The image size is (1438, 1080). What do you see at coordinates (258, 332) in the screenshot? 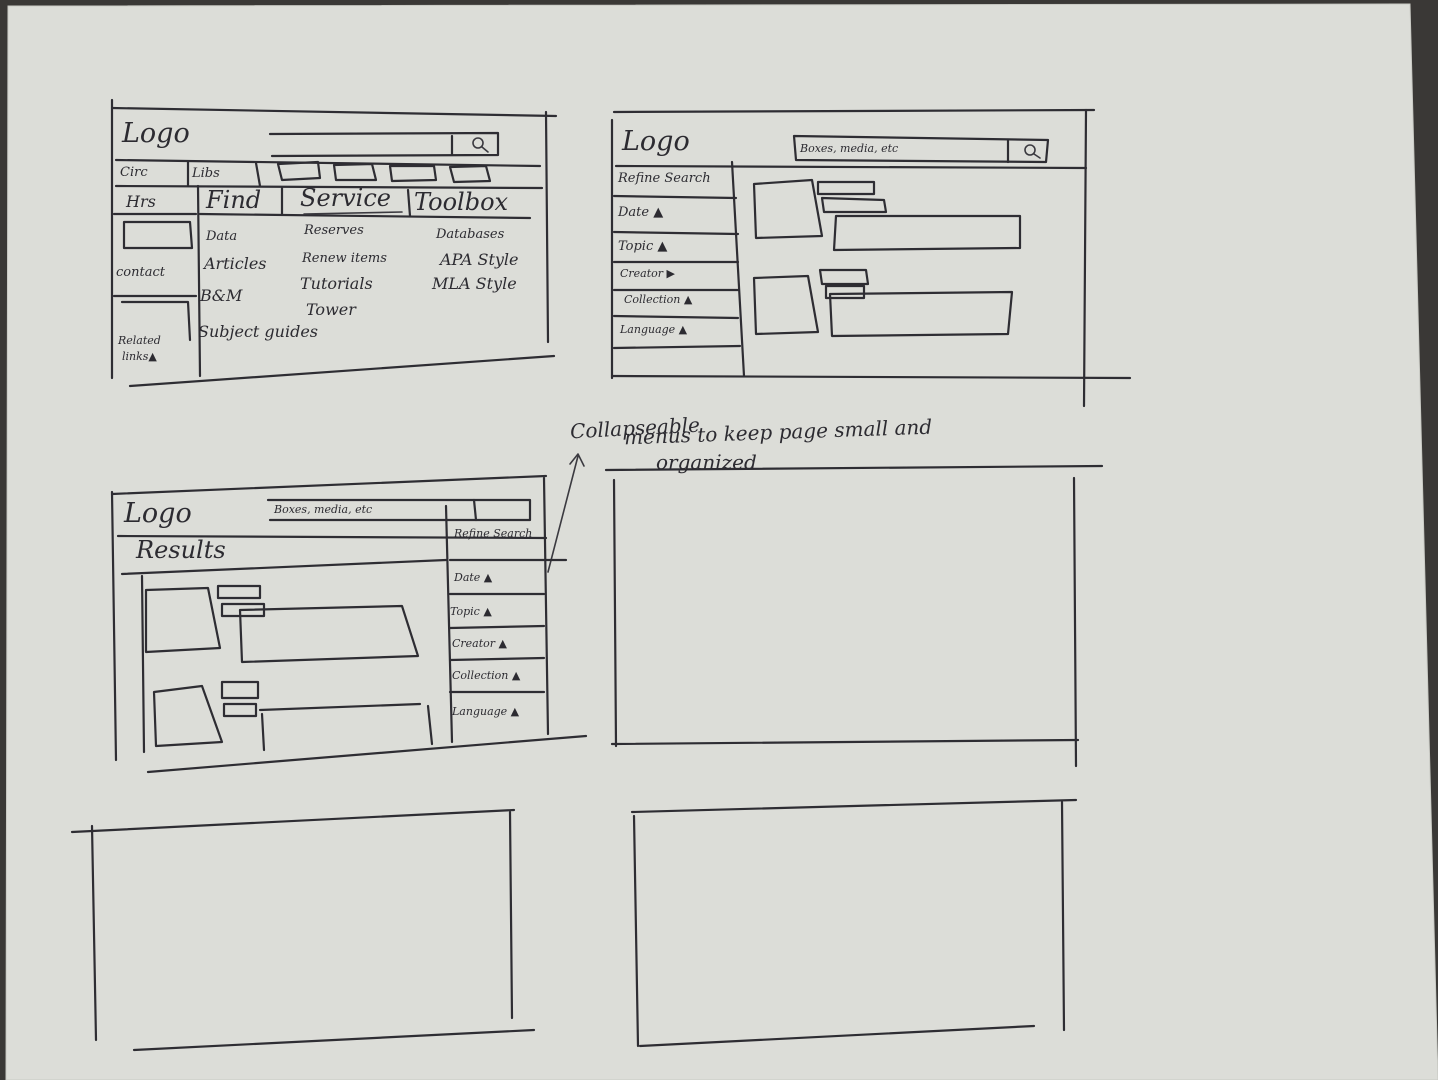
I see `home-find-item: Subject guides` at bounding box center [258, 332].